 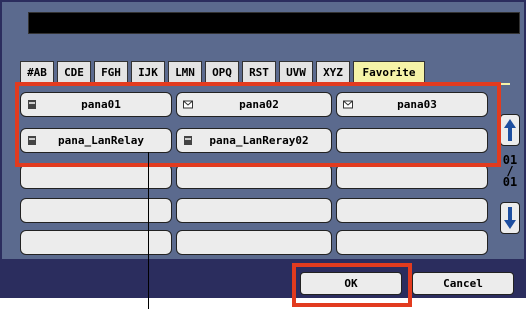 I want to click on tab-favorite: Favorite, so click(x=389, y=72).